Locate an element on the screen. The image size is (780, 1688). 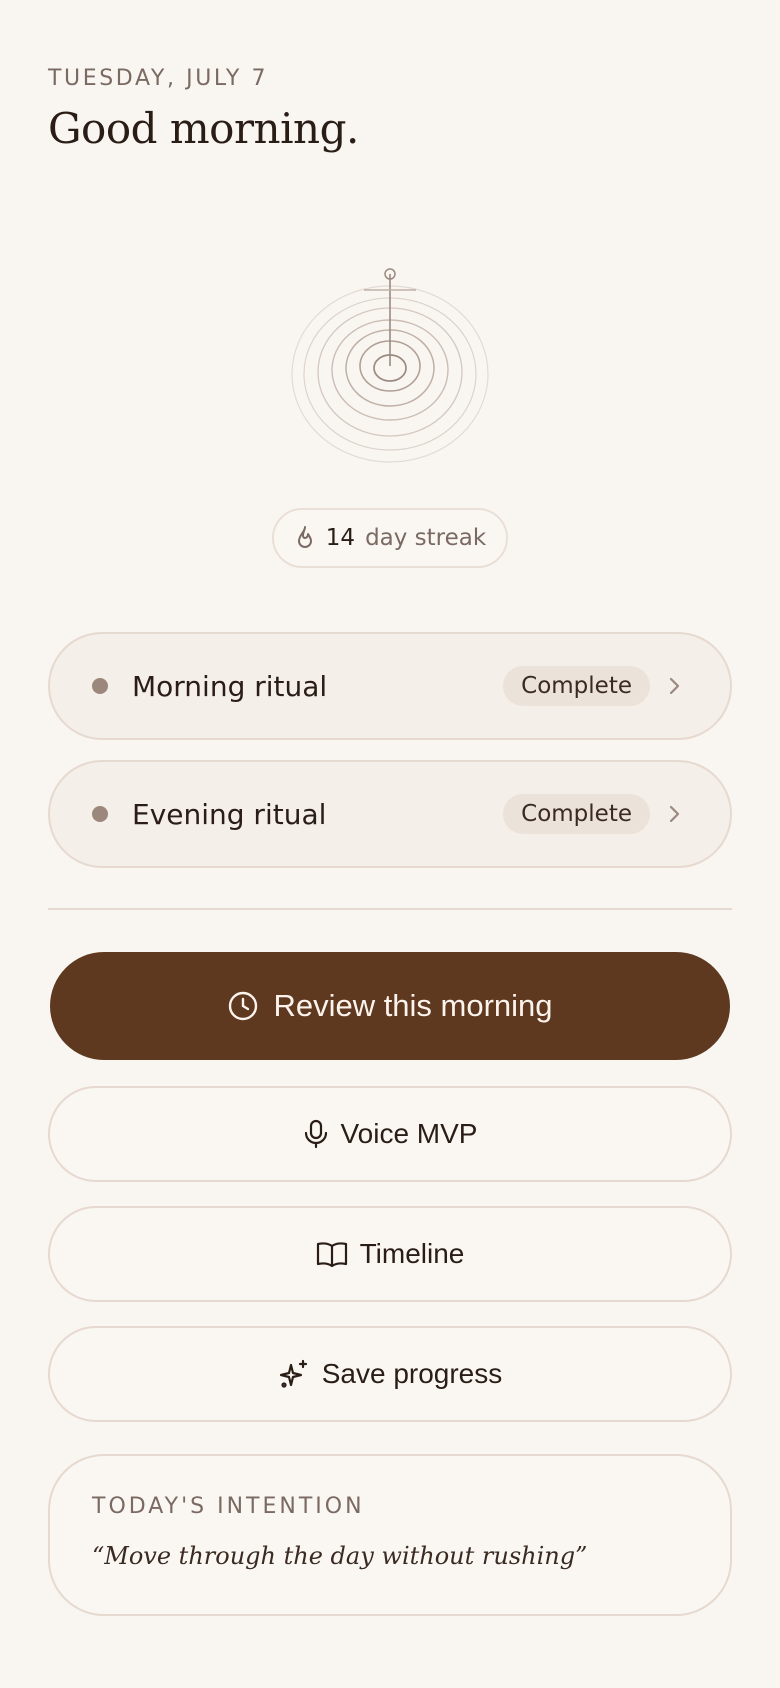
date-label: TUESDAY, JULY 7 is located at coordinates (158, 78).